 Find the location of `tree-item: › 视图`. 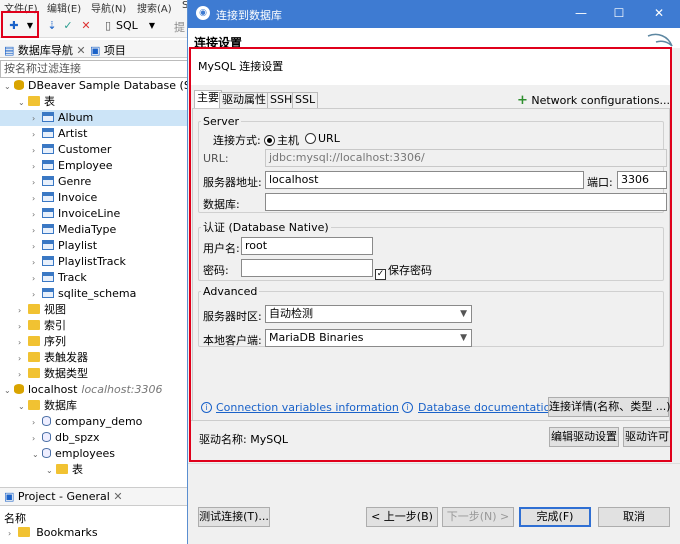

tree-item: › 视图 is located at coordinates (42, 310).